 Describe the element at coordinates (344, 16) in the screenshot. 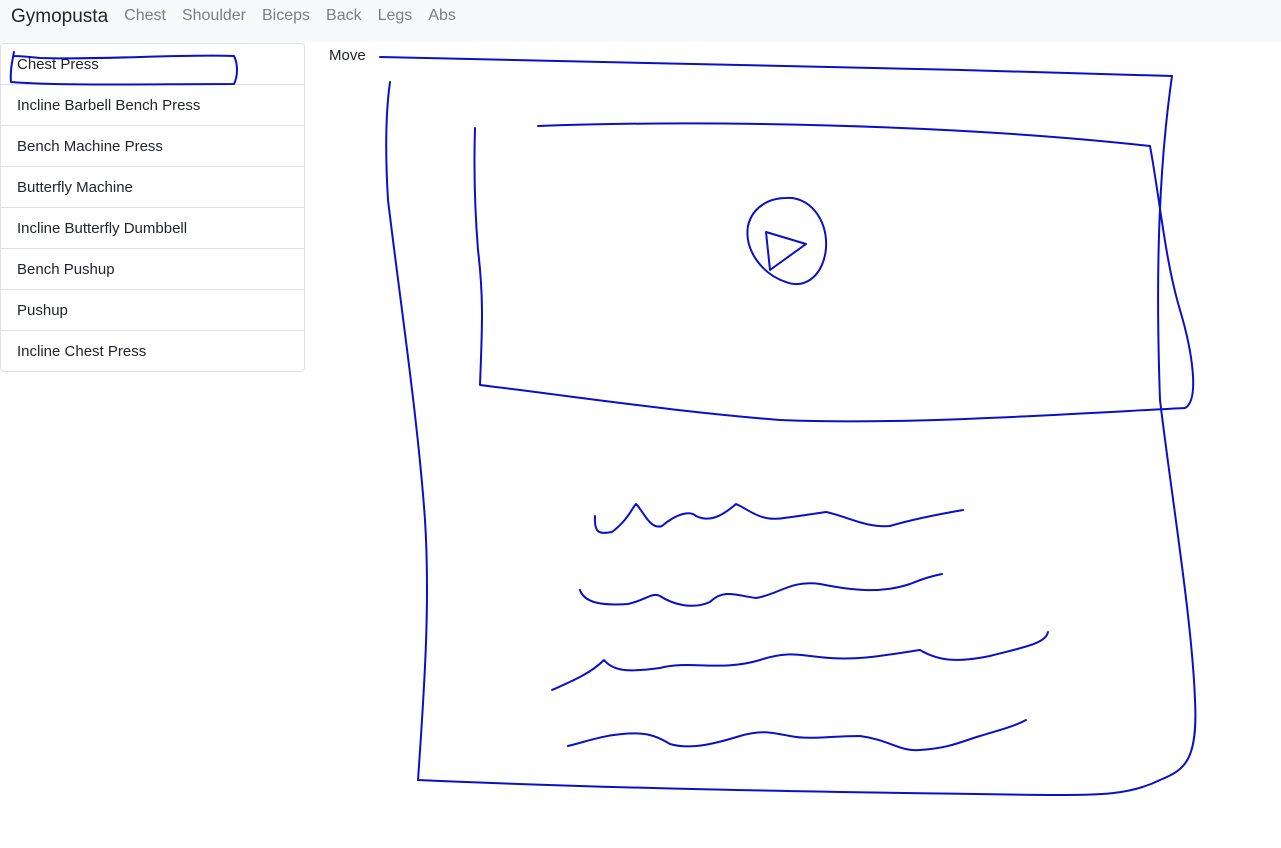

I see `nav-link-back: Back` at that location.